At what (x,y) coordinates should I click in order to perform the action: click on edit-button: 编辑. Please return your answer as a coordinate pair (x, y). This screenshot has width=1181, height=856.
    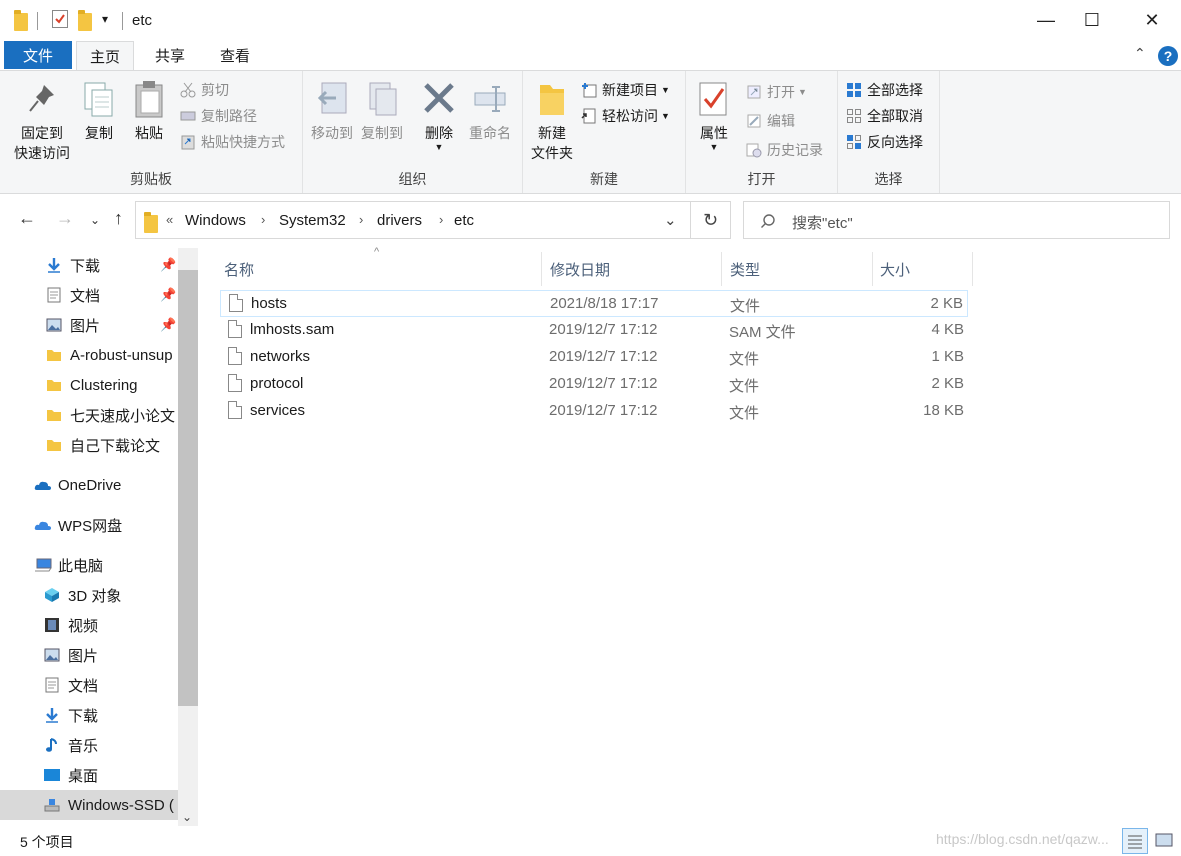
    Looking at the image, I should click on (770, 121).